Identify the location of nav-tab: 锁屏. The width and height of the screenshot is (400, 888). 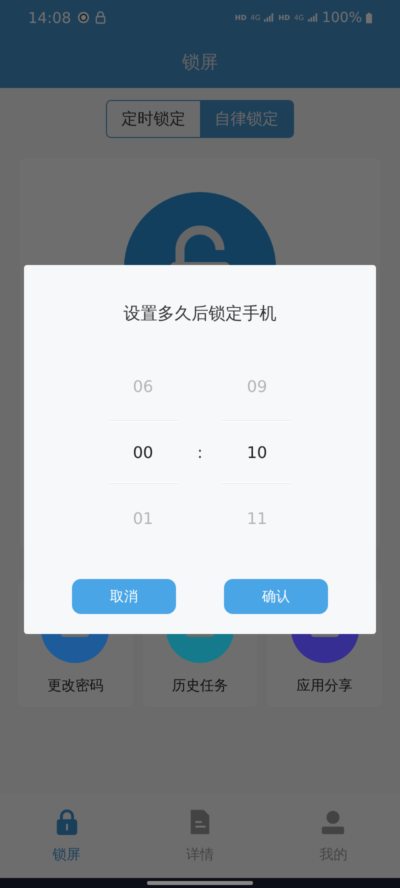
(67, 835).